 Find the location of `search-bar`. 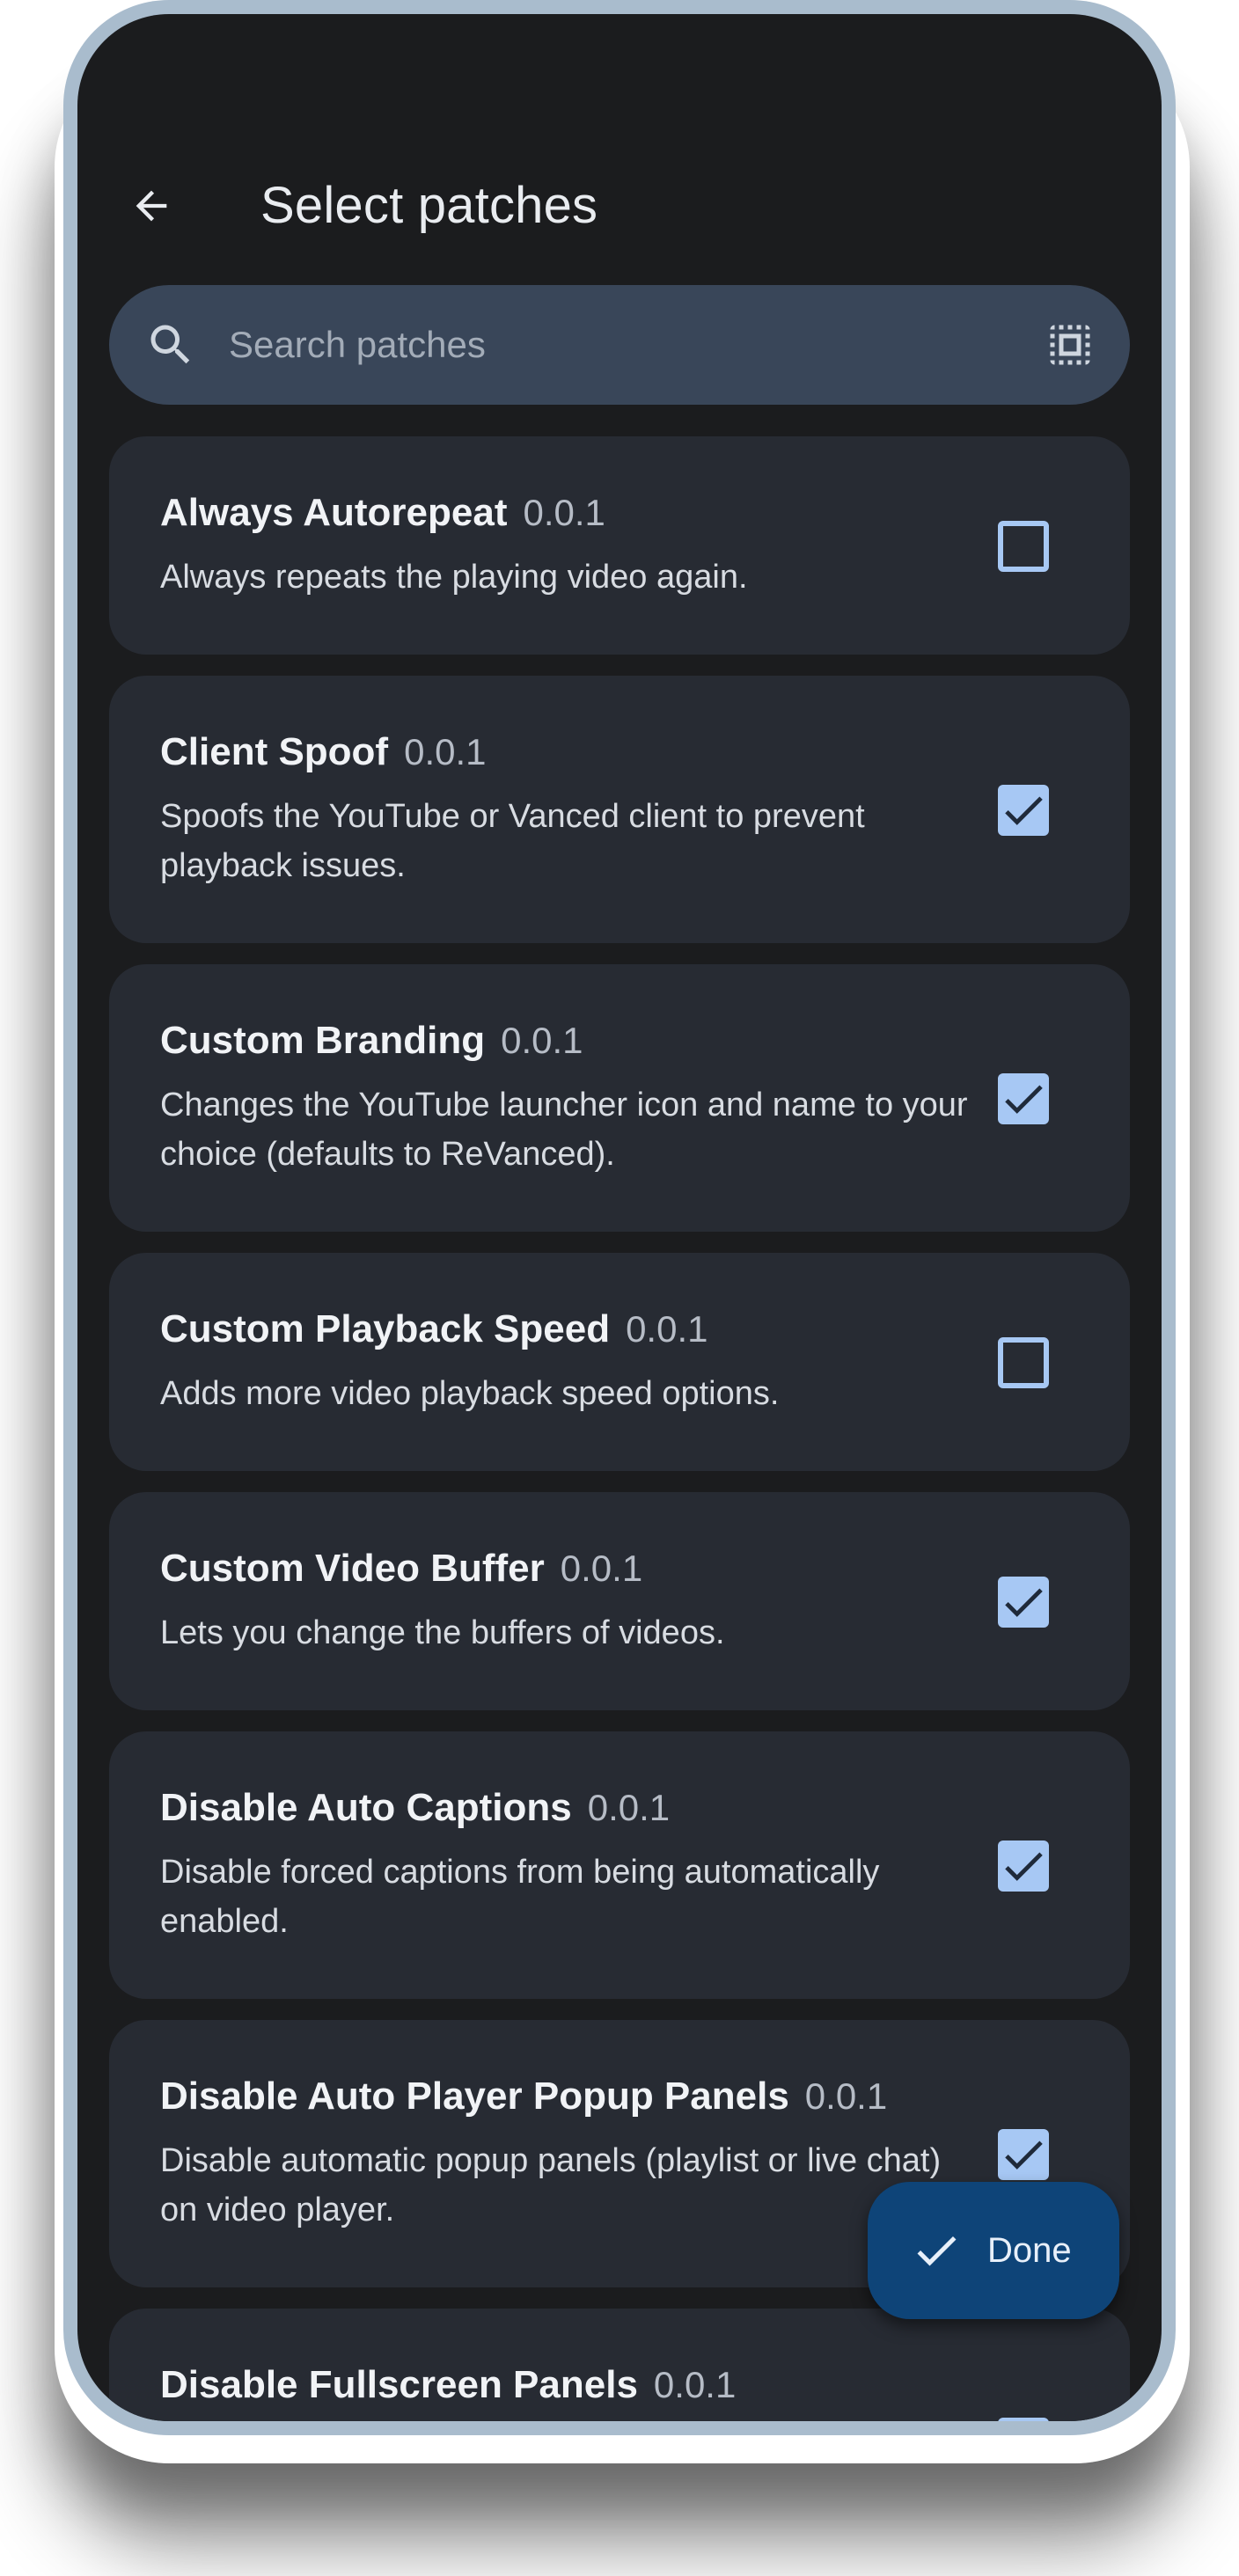

search-bar is located at coordinates (619, 345).